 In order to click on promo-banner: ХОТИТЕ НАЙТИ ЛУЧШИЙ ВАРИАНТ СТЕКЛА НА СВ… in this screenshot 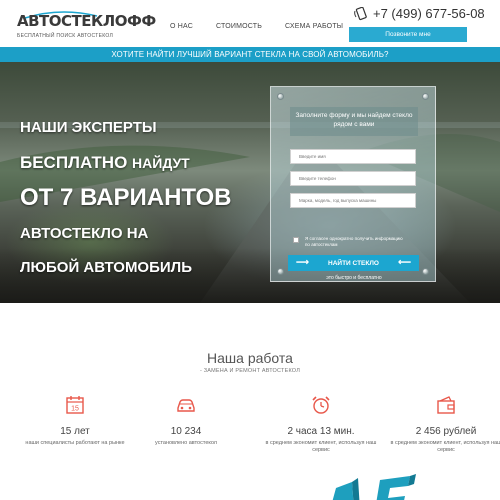, I will do `click(250, 54)`.